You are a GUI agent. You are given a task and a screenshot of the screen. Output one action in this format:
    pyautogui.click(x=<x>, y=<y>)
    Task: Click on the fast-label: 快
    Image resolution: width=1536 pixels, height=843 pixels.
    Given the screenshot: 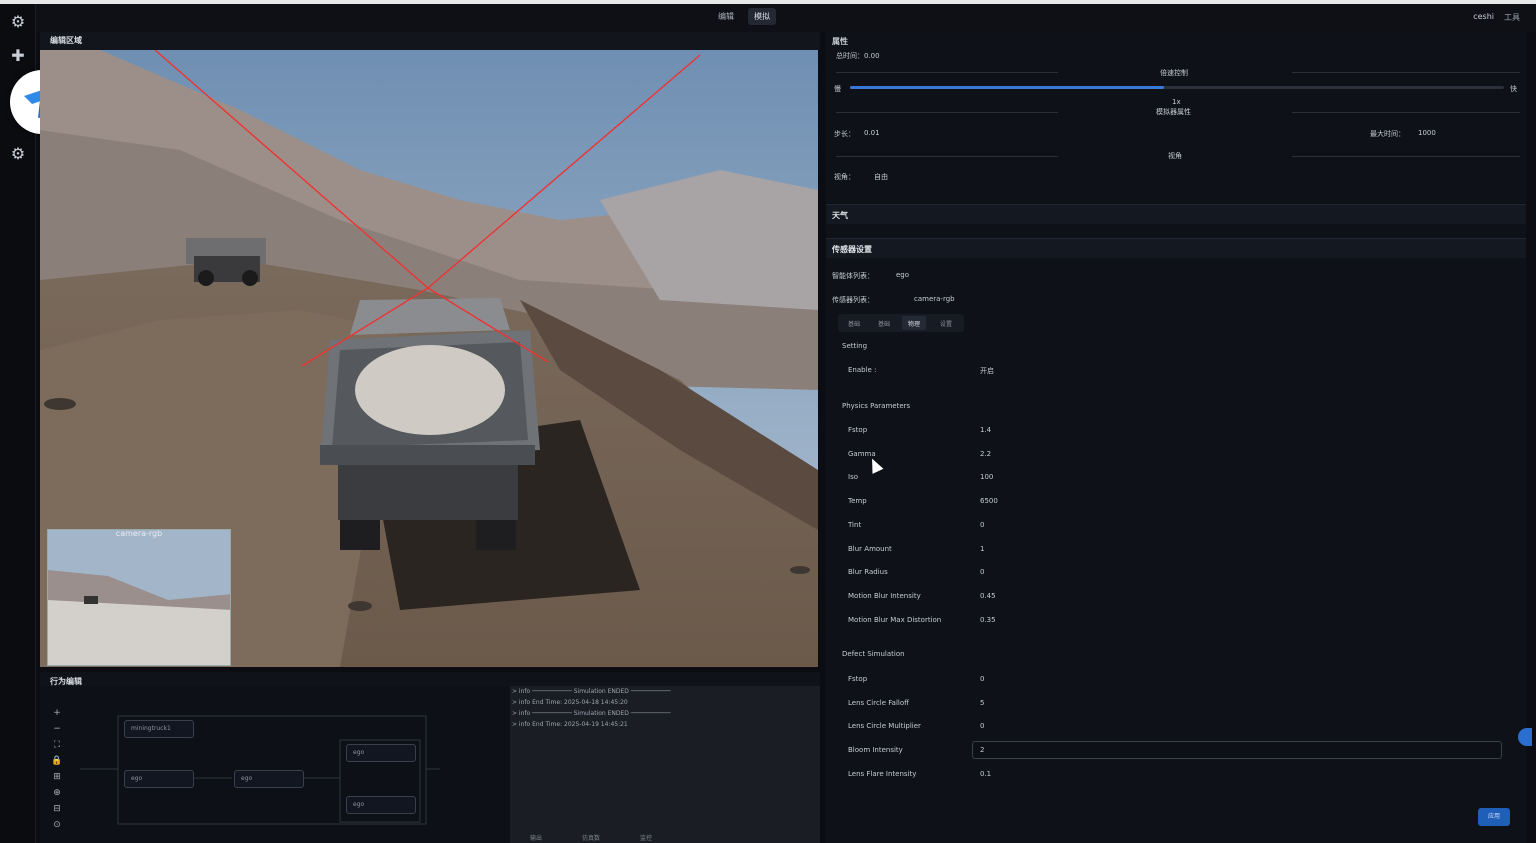 What is the action you would take?
    pyautogui.click(x=1513, y=89)
    